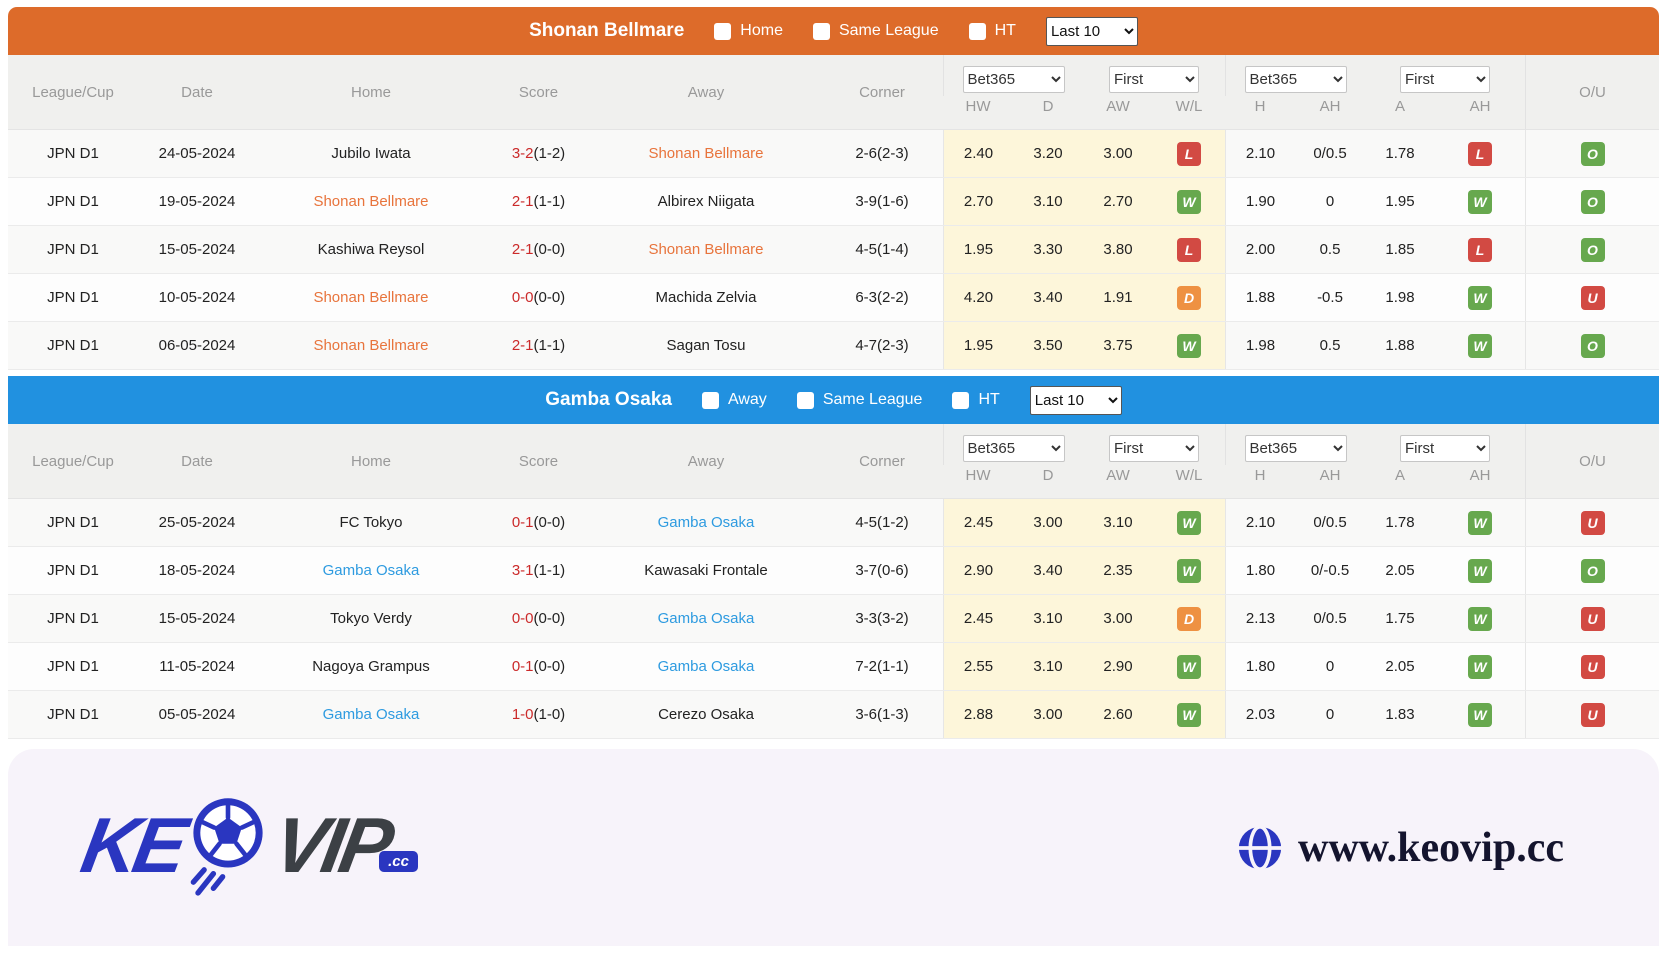  What do you see at coordinates (522, 153) in the screenshot?
I see `fulltime-score: 3-2` at bounding box center [522, 153].